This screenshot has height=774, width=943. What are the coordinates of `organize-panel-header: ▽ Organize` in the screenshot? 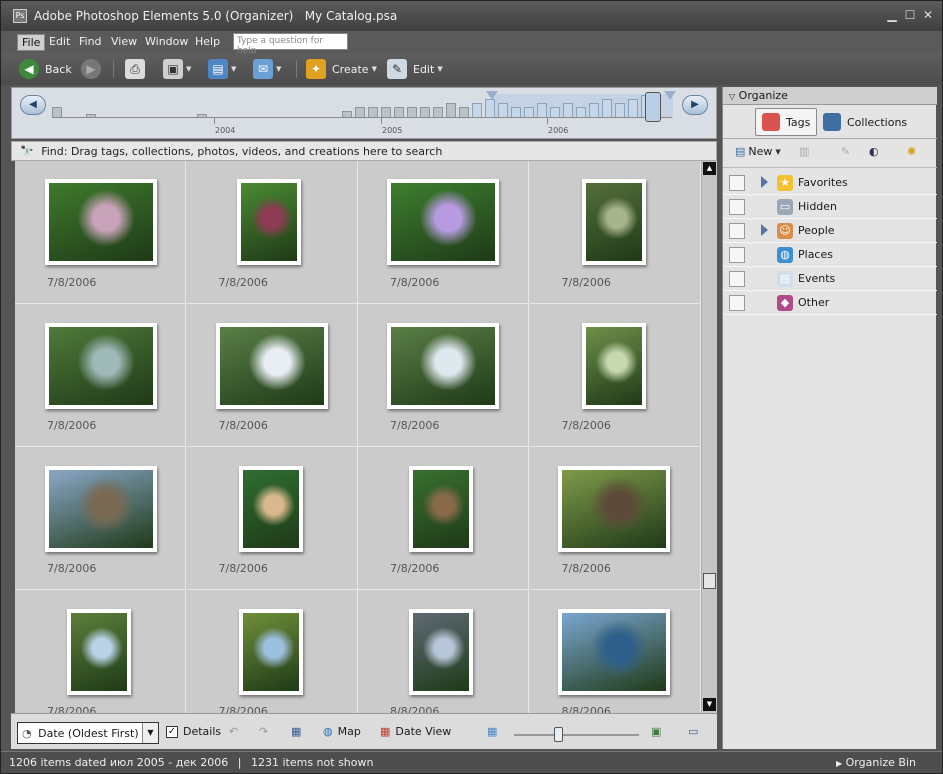 It's located at (830, 96).